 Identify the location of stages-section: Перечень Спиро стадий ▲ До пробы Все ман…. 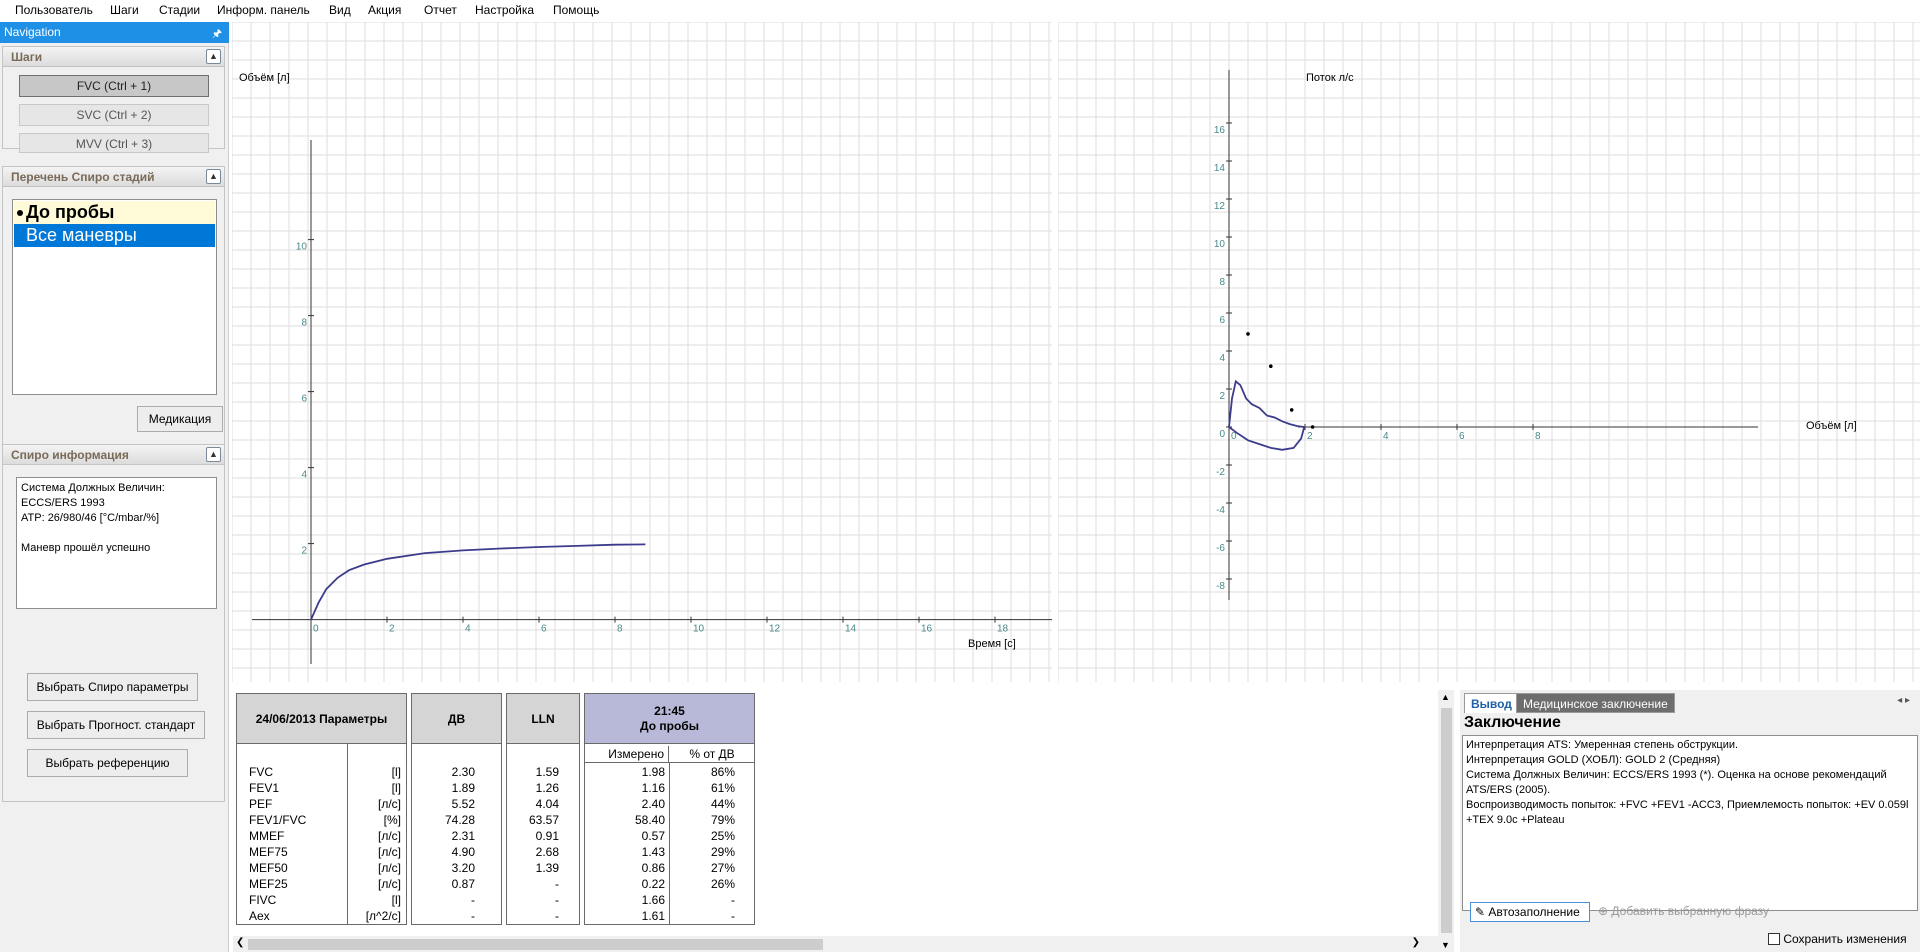
(113, 311).